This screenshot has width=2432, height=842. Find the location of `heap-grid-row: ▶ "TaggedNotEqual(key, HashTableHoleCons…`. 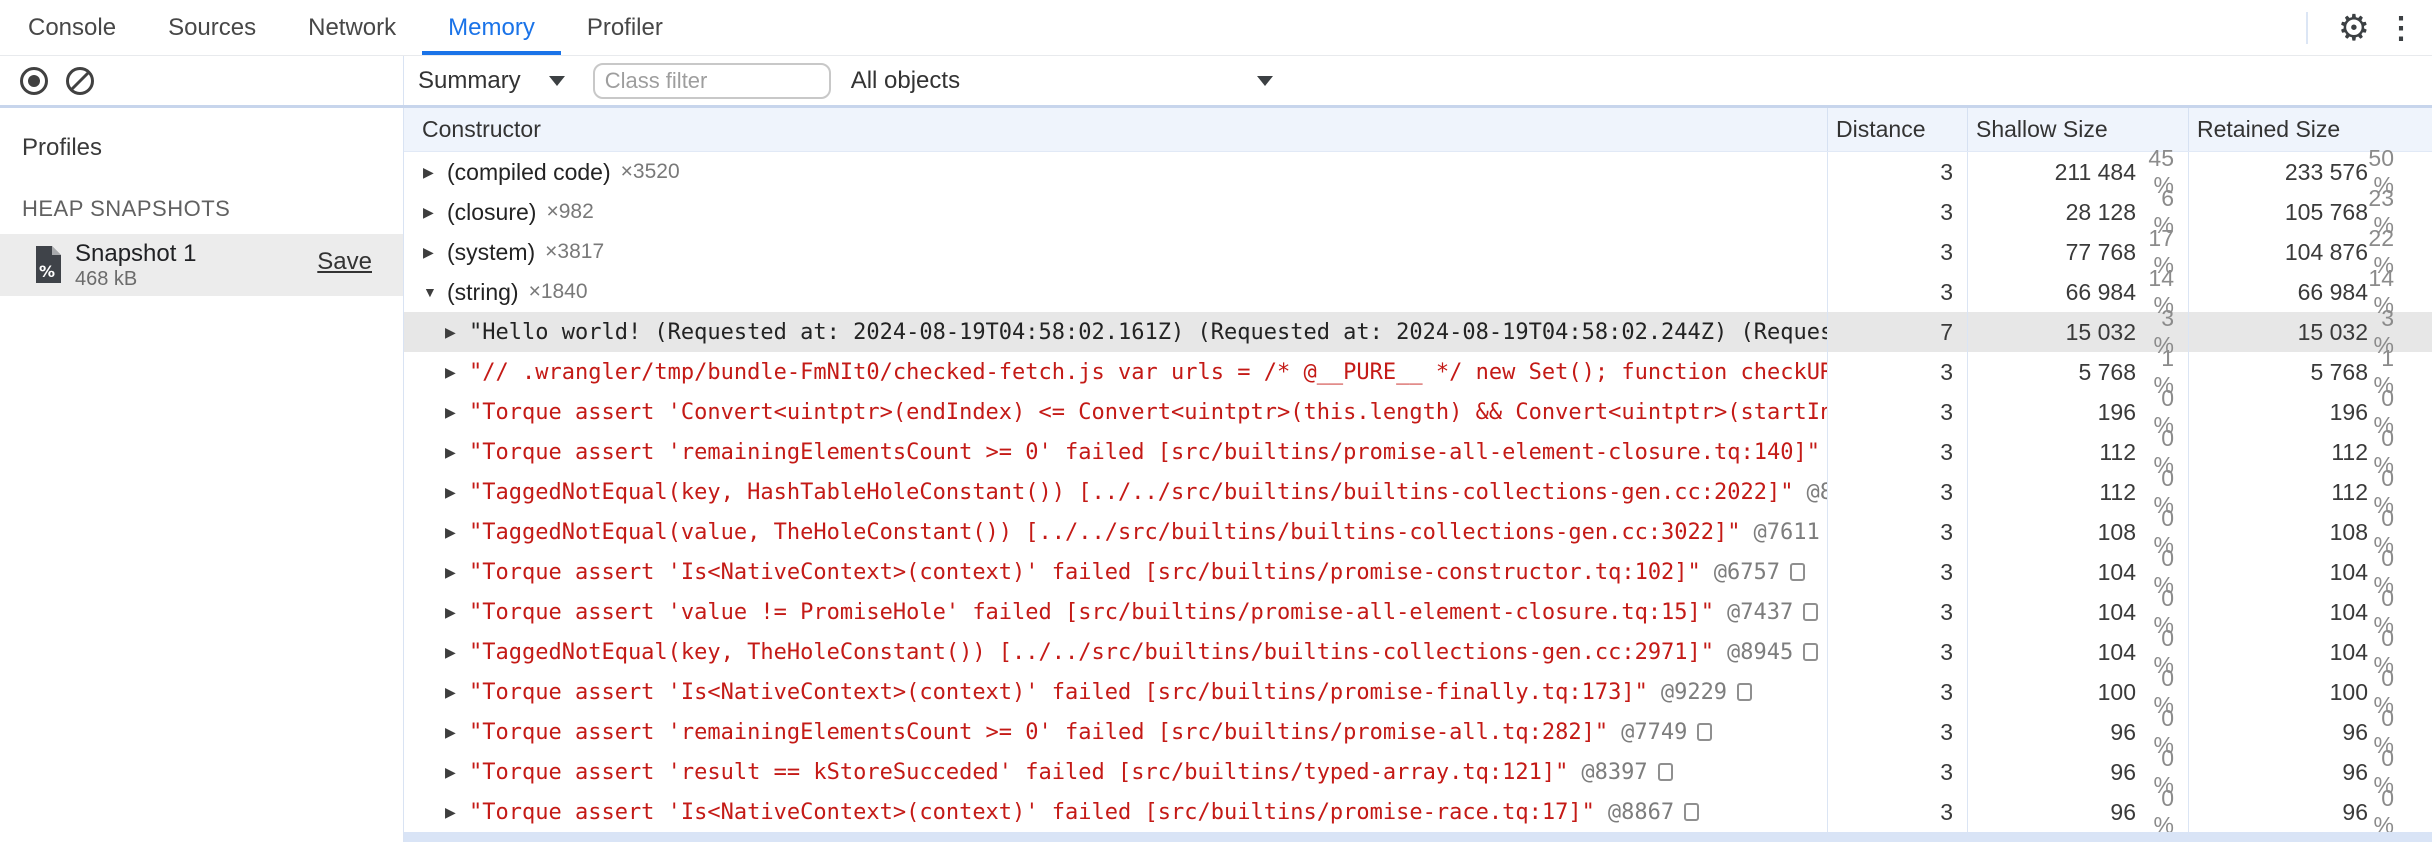

heap-grid-row: ▶ "TaggedNotEqual(key, HashTableHoleCons… is located at coordinates (1418, 491).